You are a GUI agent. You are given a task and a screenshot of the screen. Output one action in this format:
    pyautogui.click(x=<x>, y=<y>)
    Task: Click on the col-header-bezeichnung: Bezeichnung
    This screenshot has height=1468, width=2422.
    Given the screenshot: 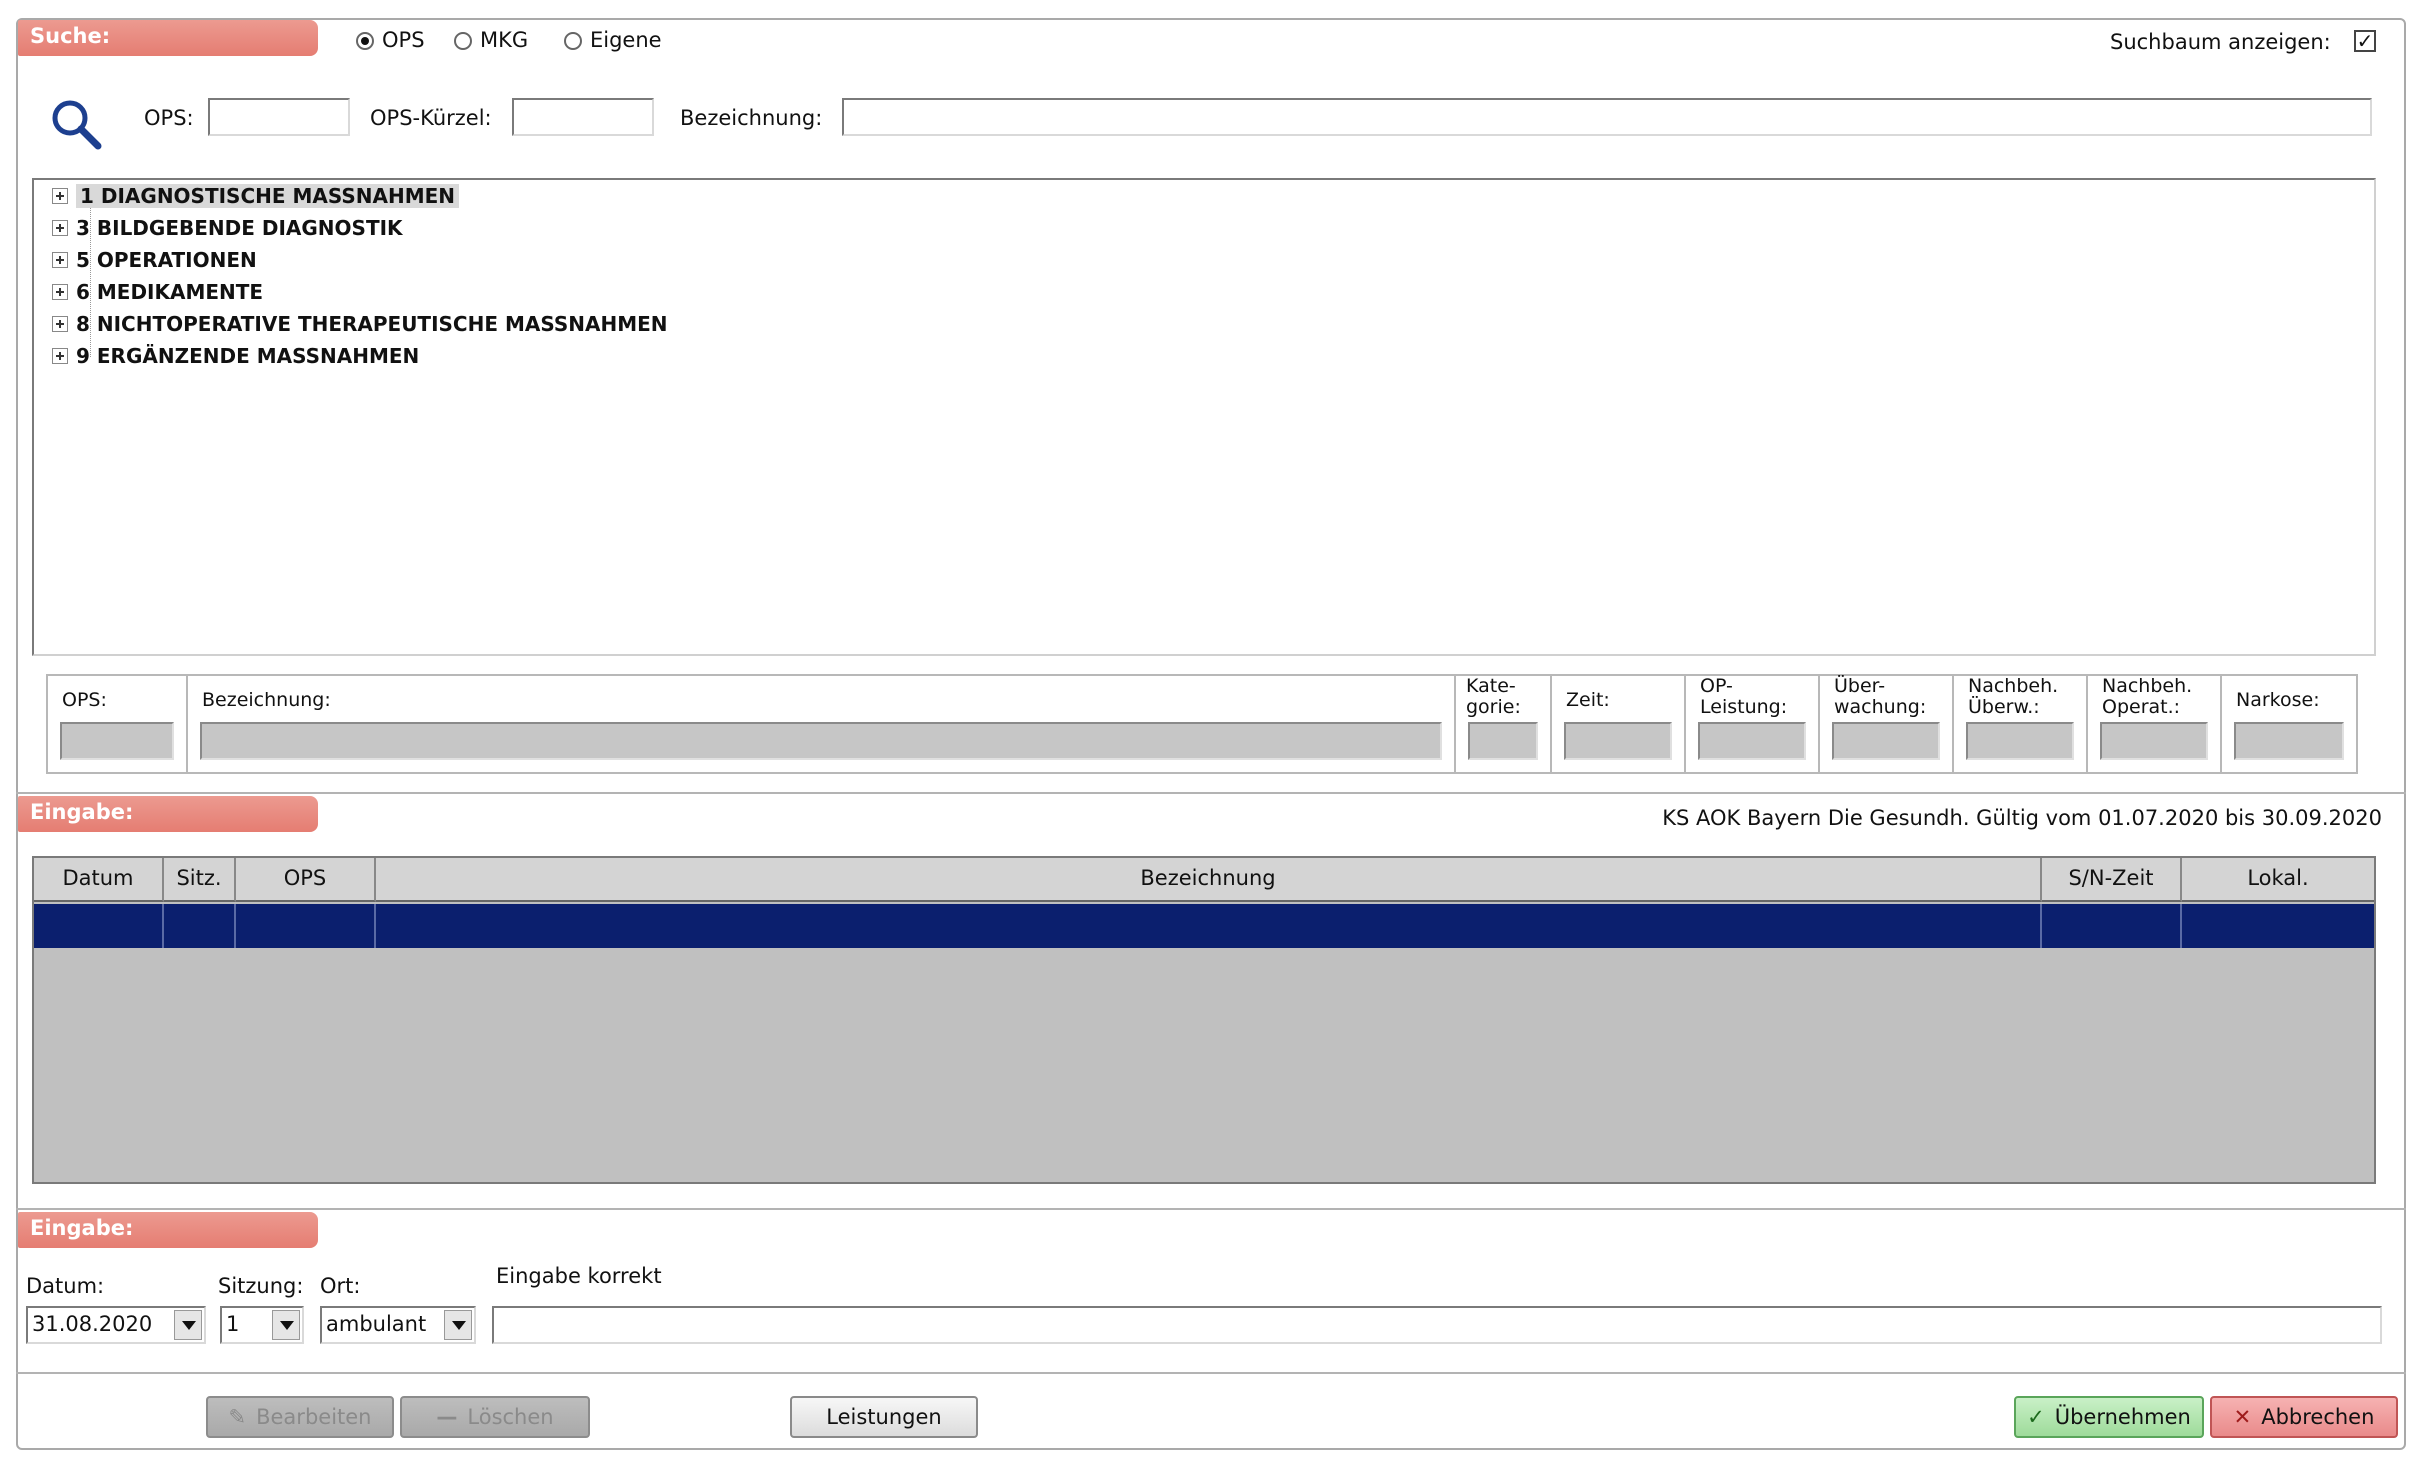 What is the action you would take?
    pyautogui.click(x=1209, y=880)
    